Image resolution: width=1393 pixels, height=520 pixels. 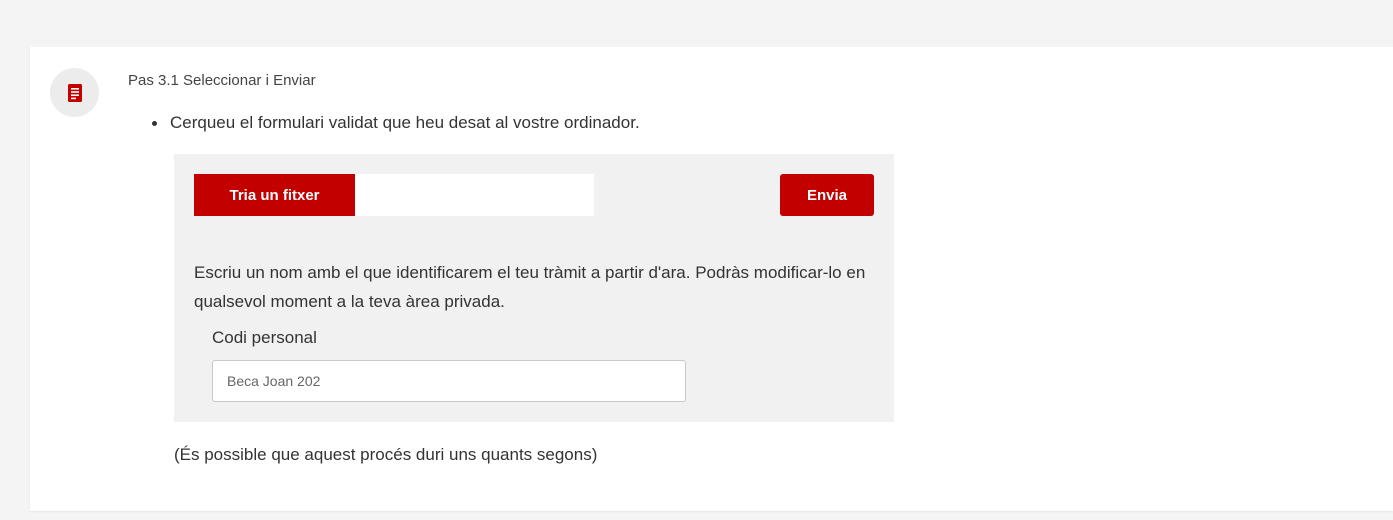 I want to click on send-button: Envia, so click(x=827, y=195).